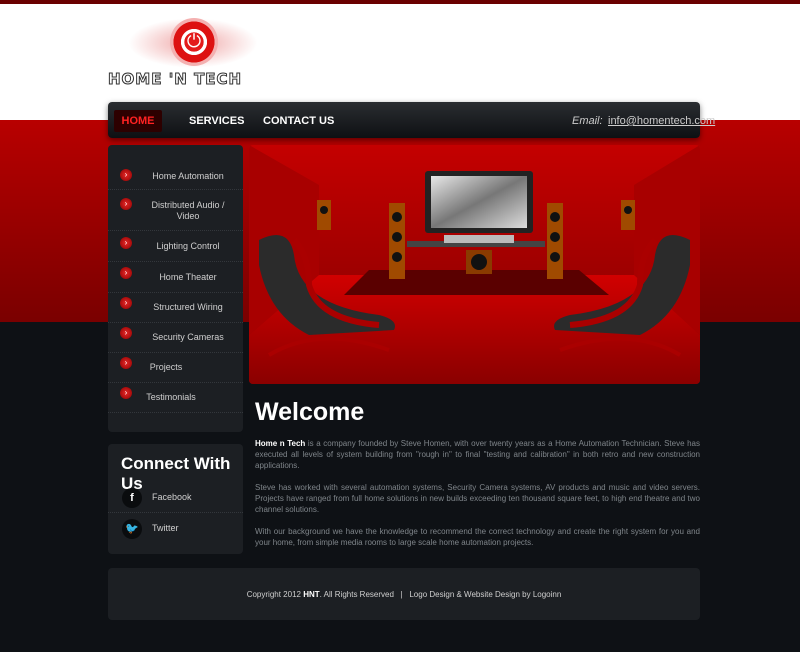 Image resolution: width=800 pixels, height=652 pixels. I want to click on sidebar-item-label: Structured Wiring, so click(188, 307).